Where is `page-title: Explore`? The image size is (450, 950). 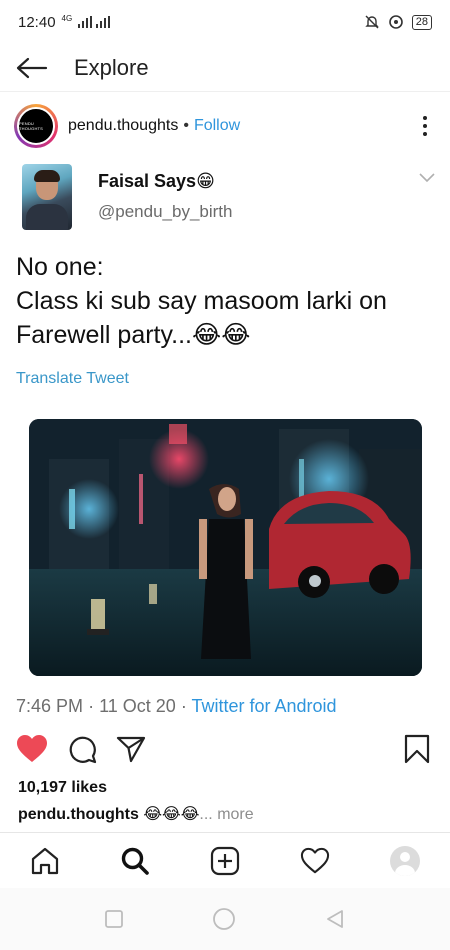
page-title: Explore is located at coordinates (111, 67).